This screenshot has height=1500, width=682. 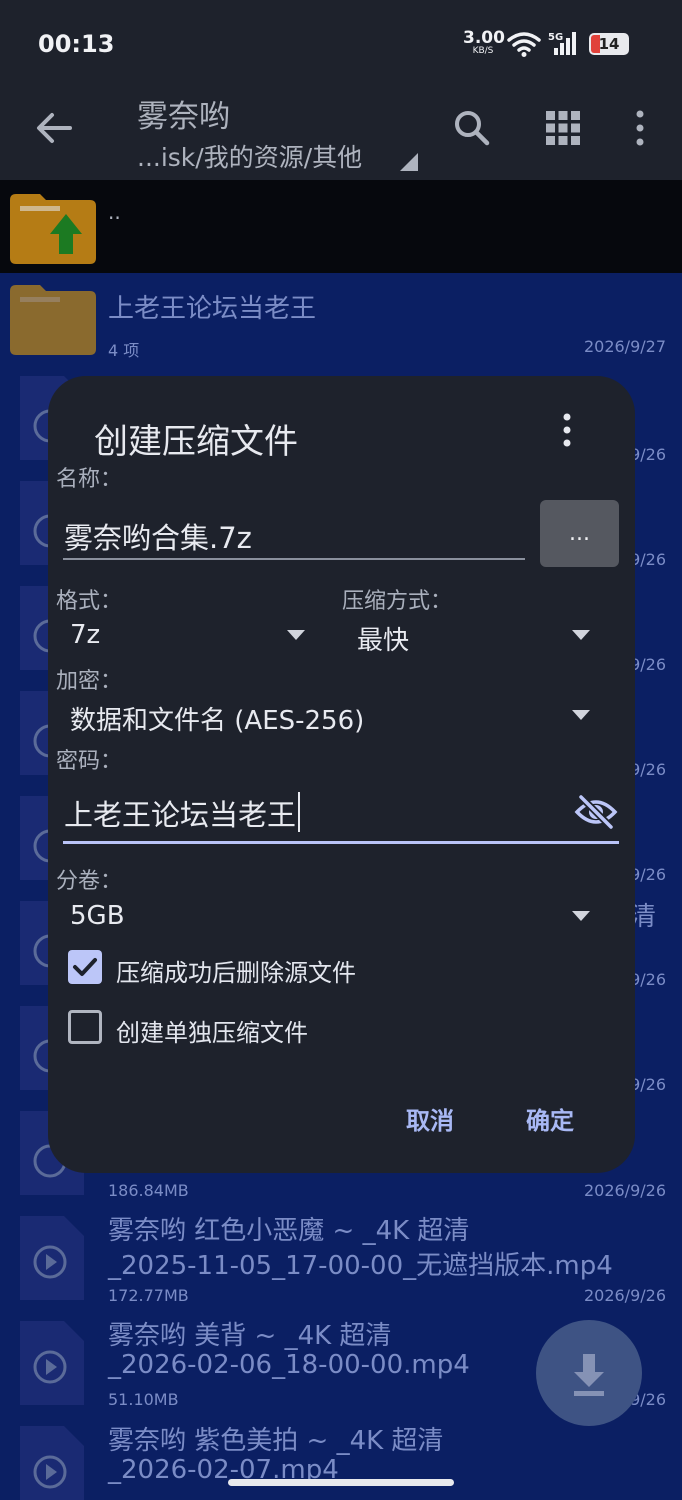 I want to click on encryption-dropdown-icon, so click(x=581, y=715).